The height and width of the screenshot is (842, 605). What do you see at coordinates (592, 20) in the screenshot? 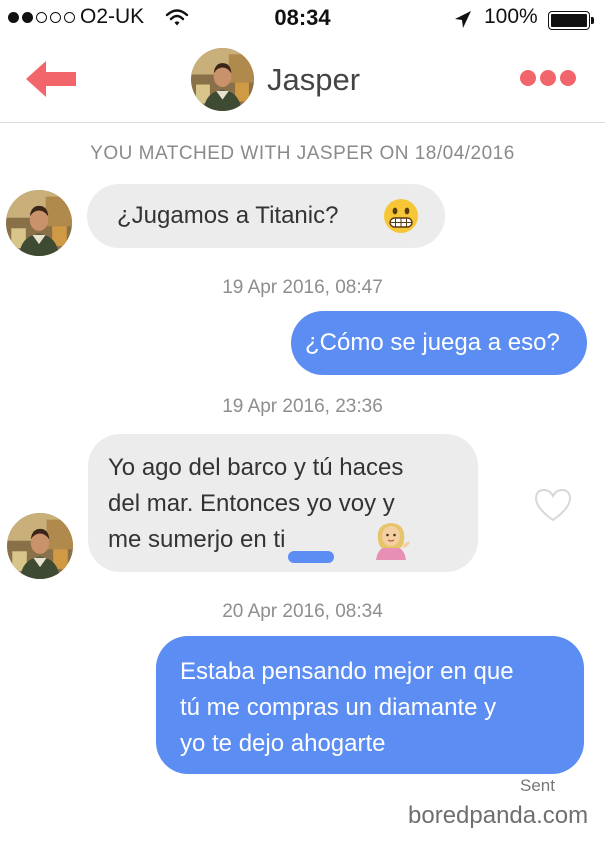
I see `battery-tip` at bounding box center [592, 20].